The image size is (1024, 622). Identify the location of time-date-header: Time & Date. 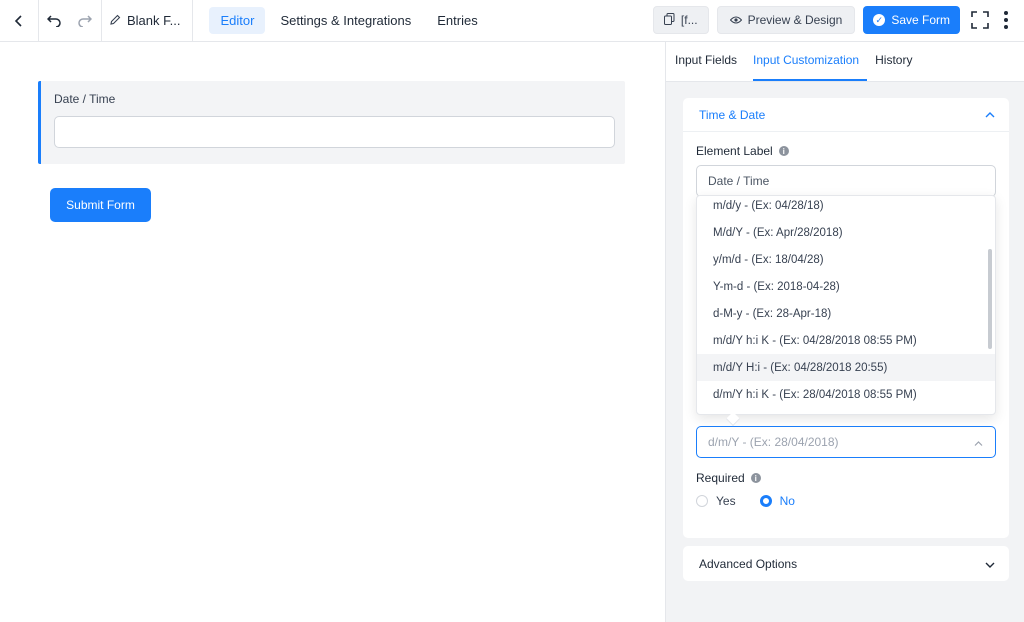
(846, 115).